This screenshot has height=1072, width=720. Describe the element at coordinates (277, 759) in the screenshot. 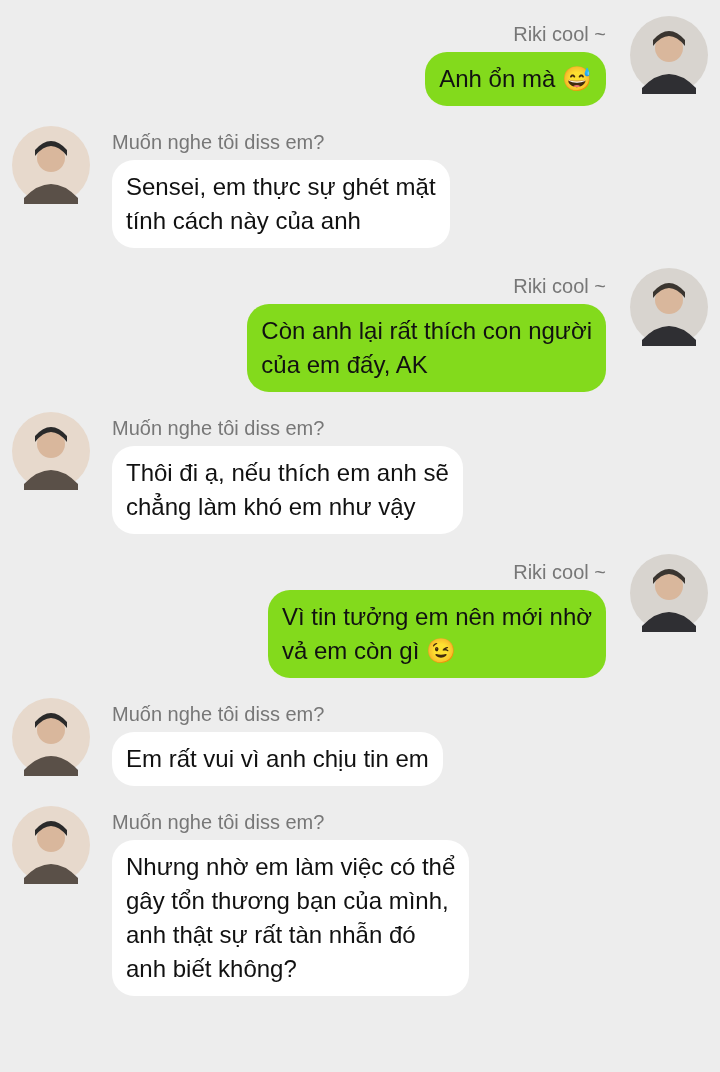

I see `message-bubble: Em rất vui vì anh chịu tin em` at that location.